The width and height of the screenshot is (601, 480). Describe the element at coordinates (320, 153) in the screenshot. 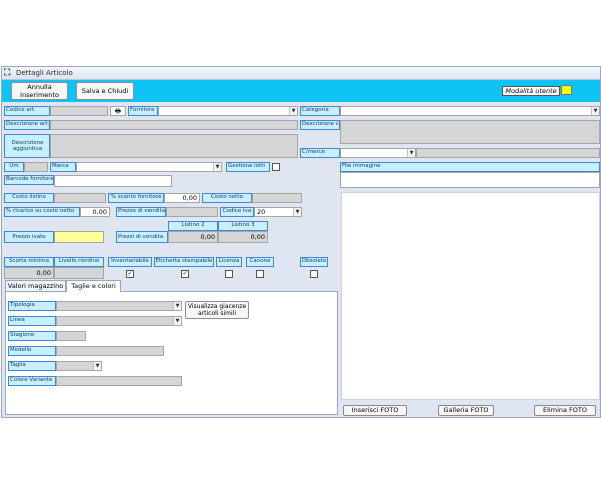

I see `cmerce-label: C/merce` at that location.